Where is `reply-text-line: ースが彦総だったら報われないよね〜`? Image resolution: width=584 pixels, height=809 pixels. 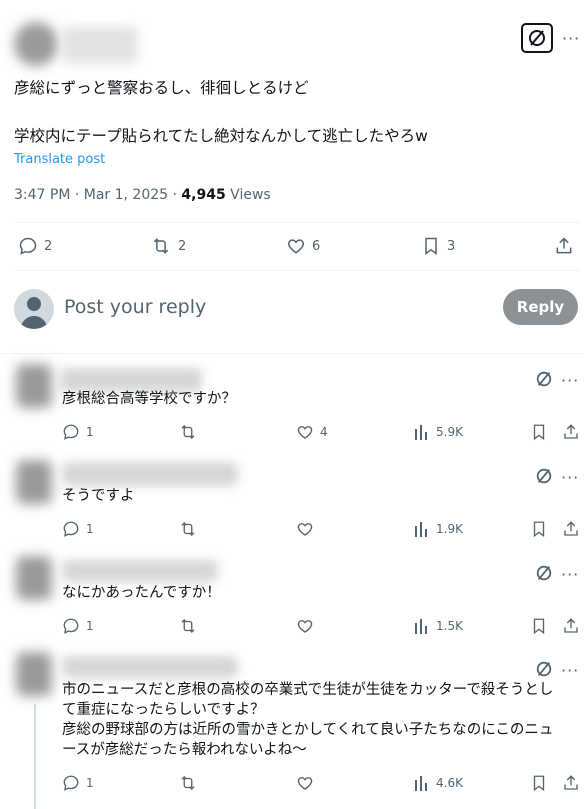
reply-text-line: ースが彦総だったら報われないよね〜 is located at coordinates (184, 750).